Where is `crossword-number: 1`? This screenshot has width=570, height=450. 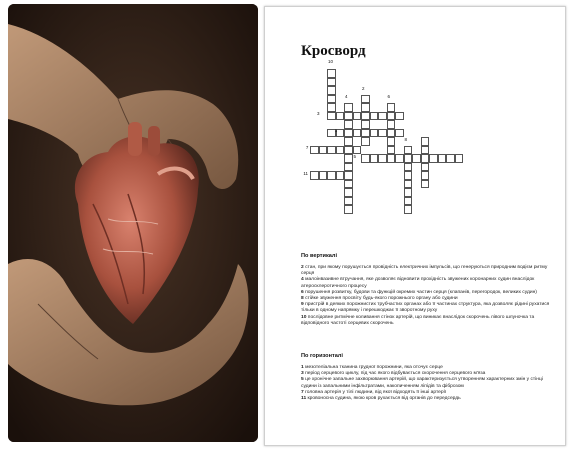
crossword-number: 1 is located at coordinates (336, 130).